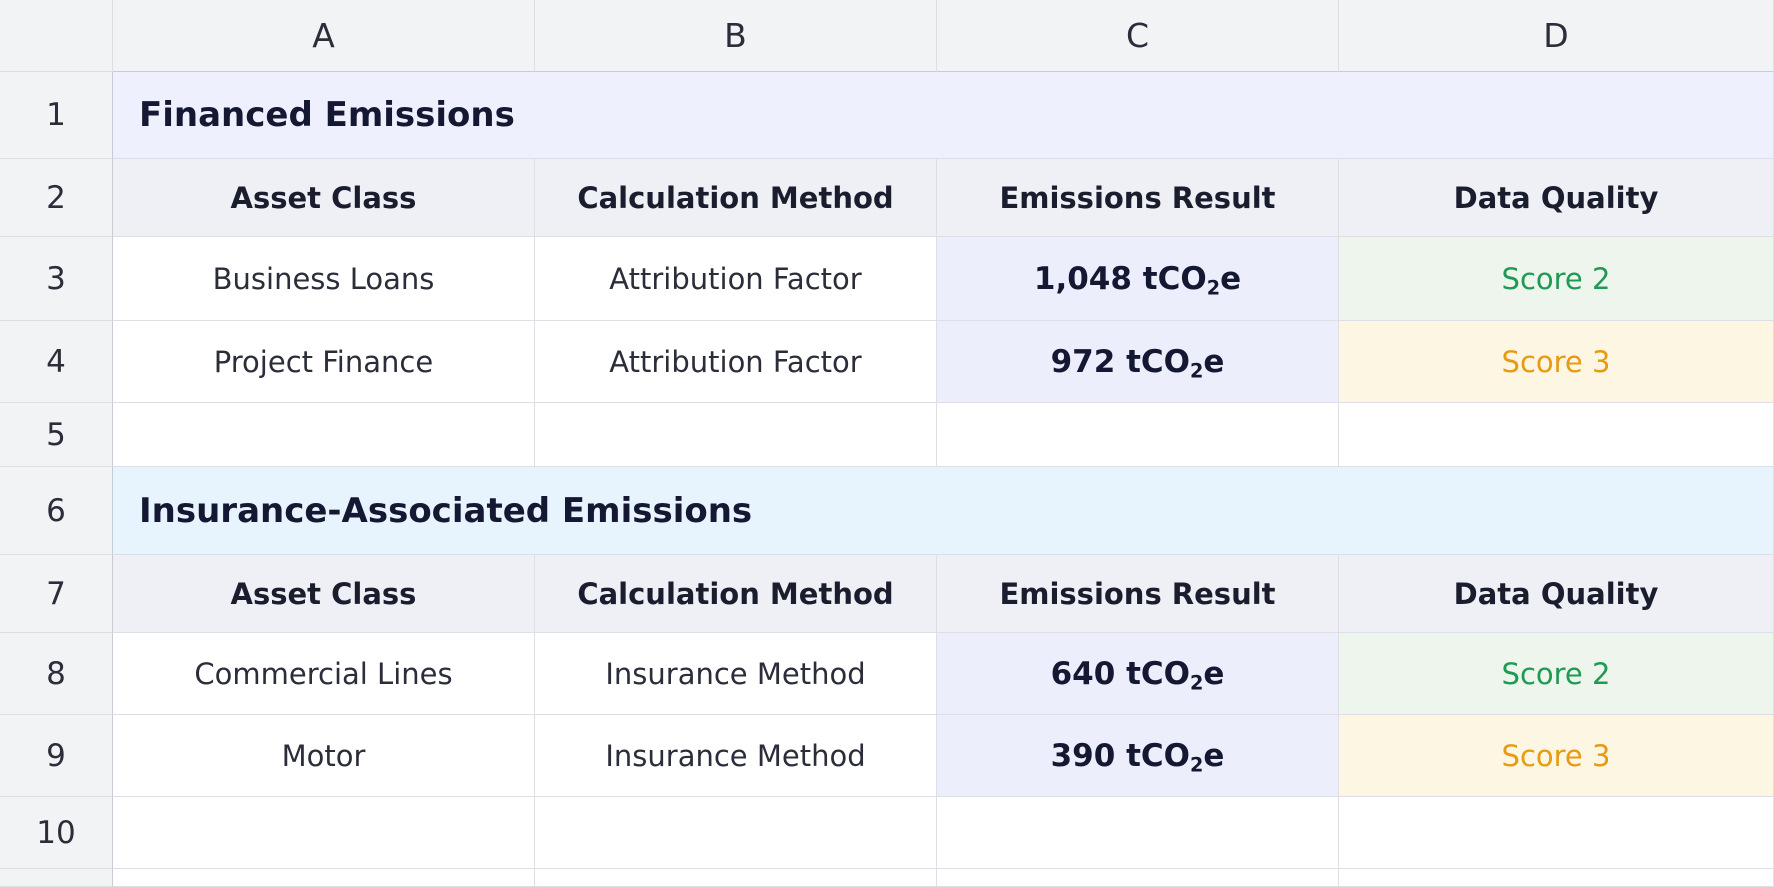 The width and height of the screenshot is (1774, 887). What do you see at coordinates (1556, 198) in the screenshot?
I see `financed-header-data-quality: Data Quality` at bounding box center [1556, 198].